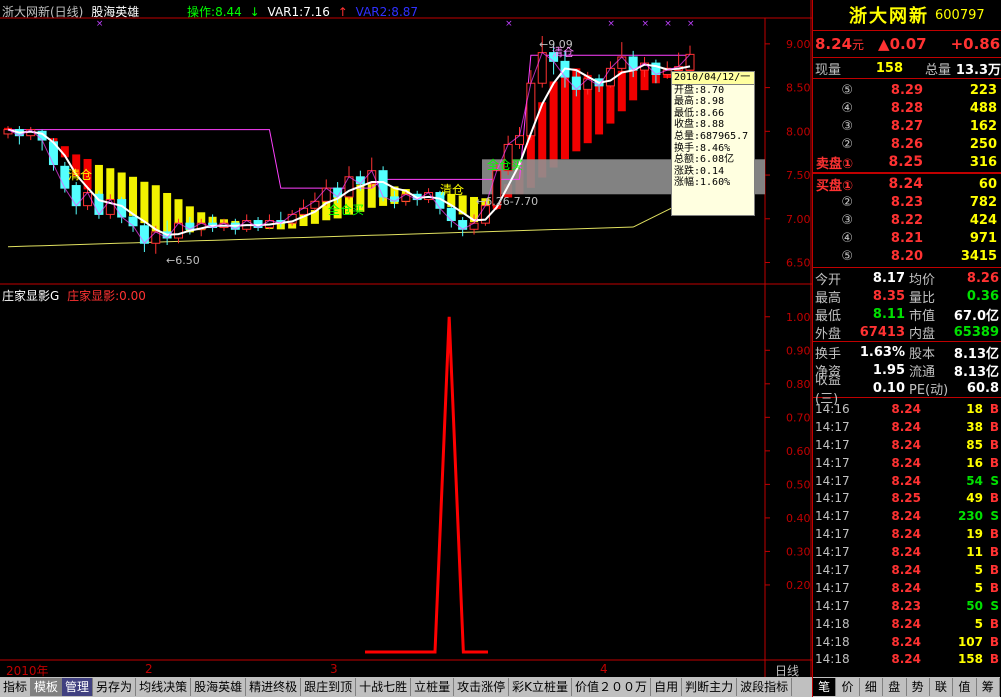 This screenshot has height=697, width=1001. Describe the element at coordinates (699, 102) in the screenshot. I see `tooltip-high: 最高:8.98` at that location.